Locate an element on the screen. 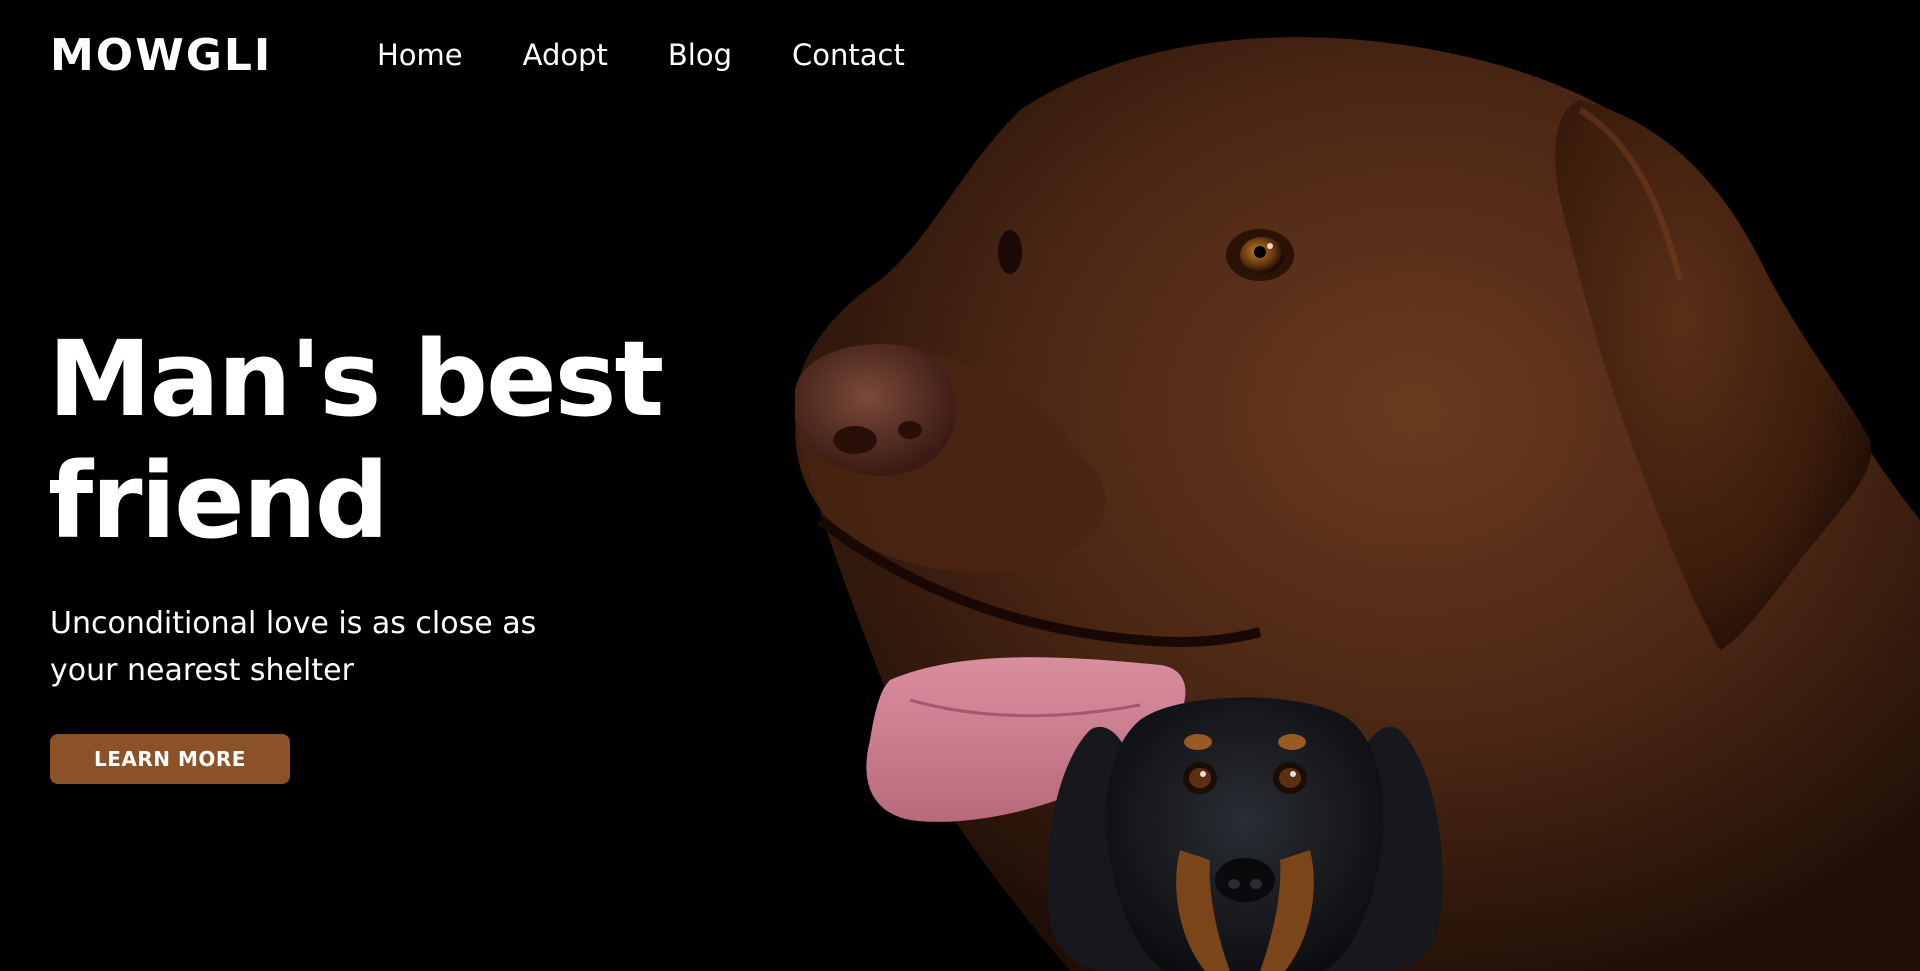 Image resolution: width=1920 pixels, height=971 pixels. learn-more-button: LEARN MORE is located at coordinates (170, 759).